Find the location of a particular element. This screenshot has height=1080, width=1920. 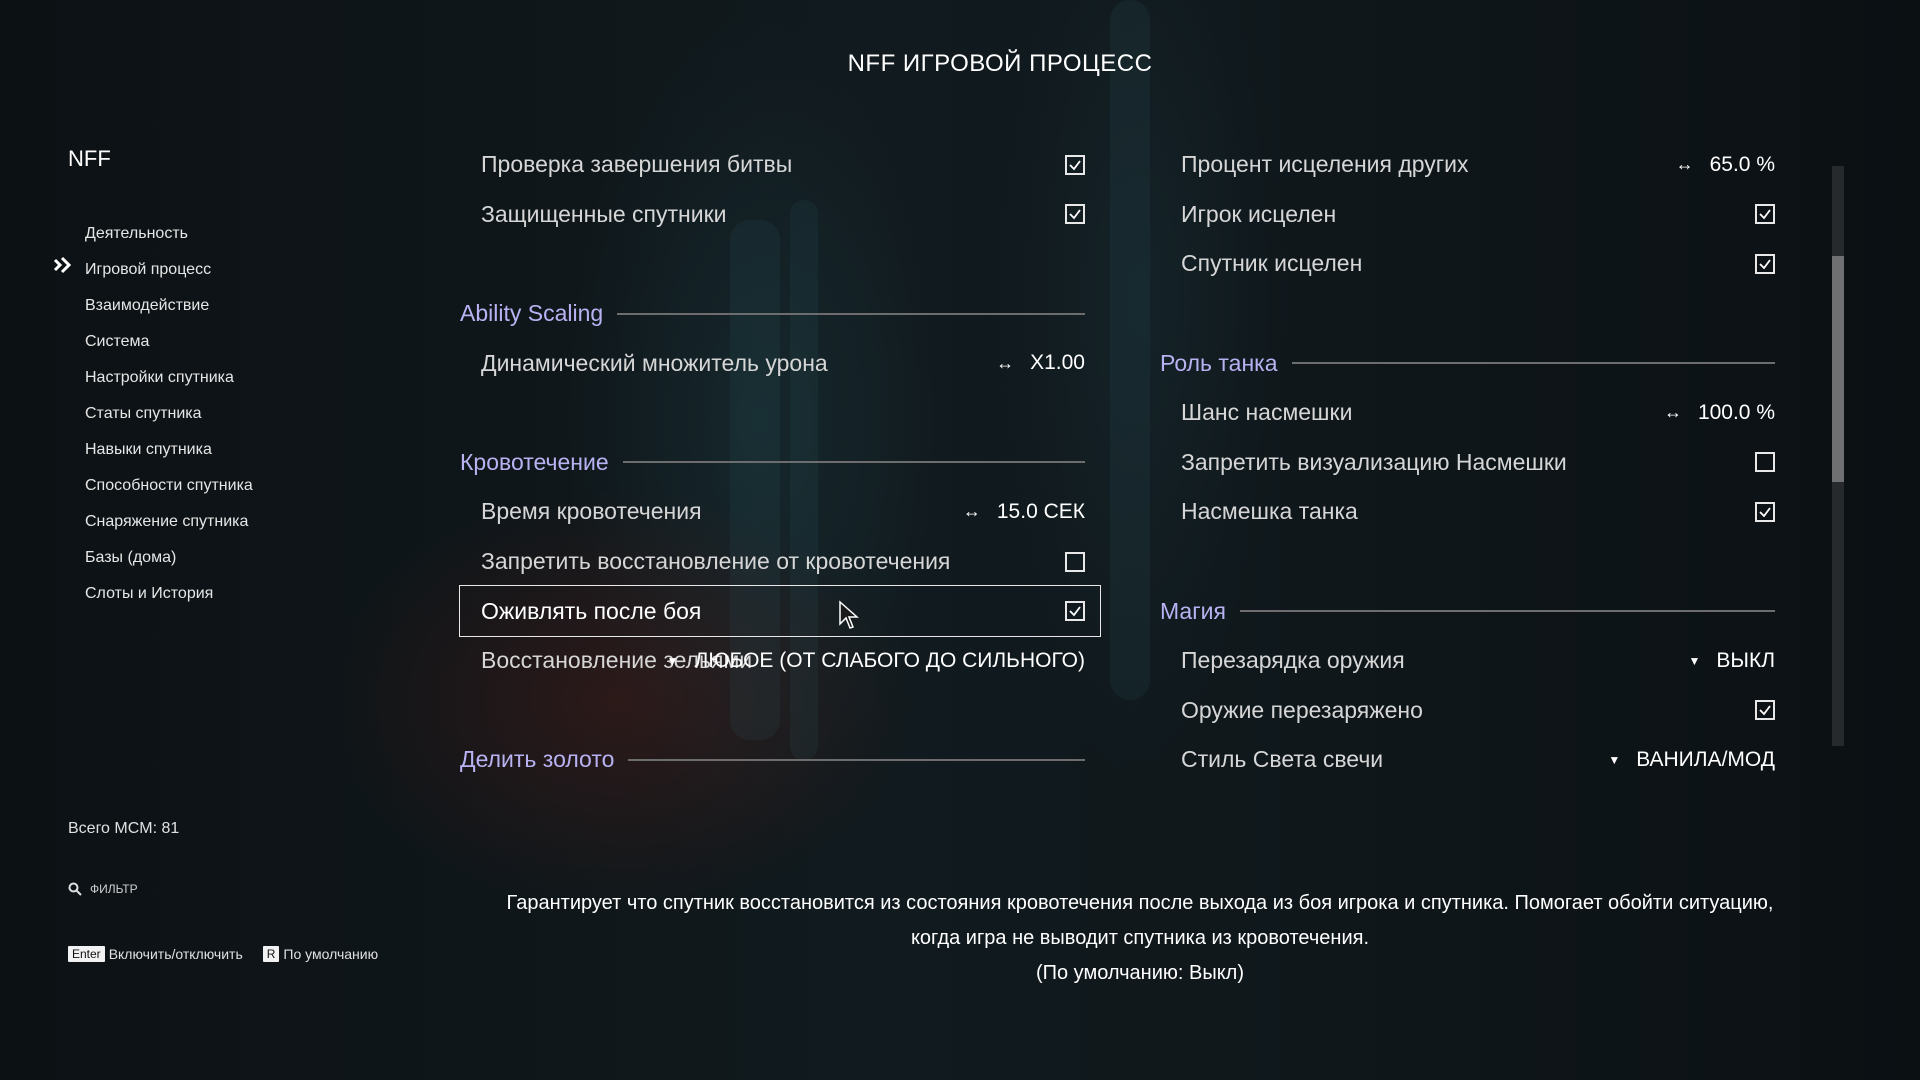

setting-player-healed: Игрок исцелен is located at coordinates (1475, 215).